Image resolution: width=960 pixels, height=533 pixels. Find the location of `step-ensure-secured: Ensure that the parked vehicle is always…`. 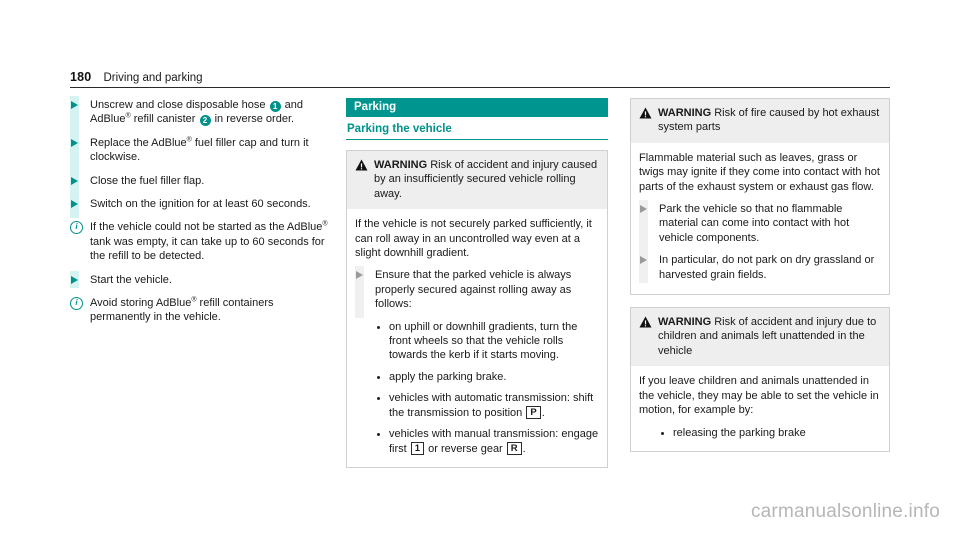

step-ensure-secured: Ensure that the parked vehicle is always… is located at coordinates (477, 292).